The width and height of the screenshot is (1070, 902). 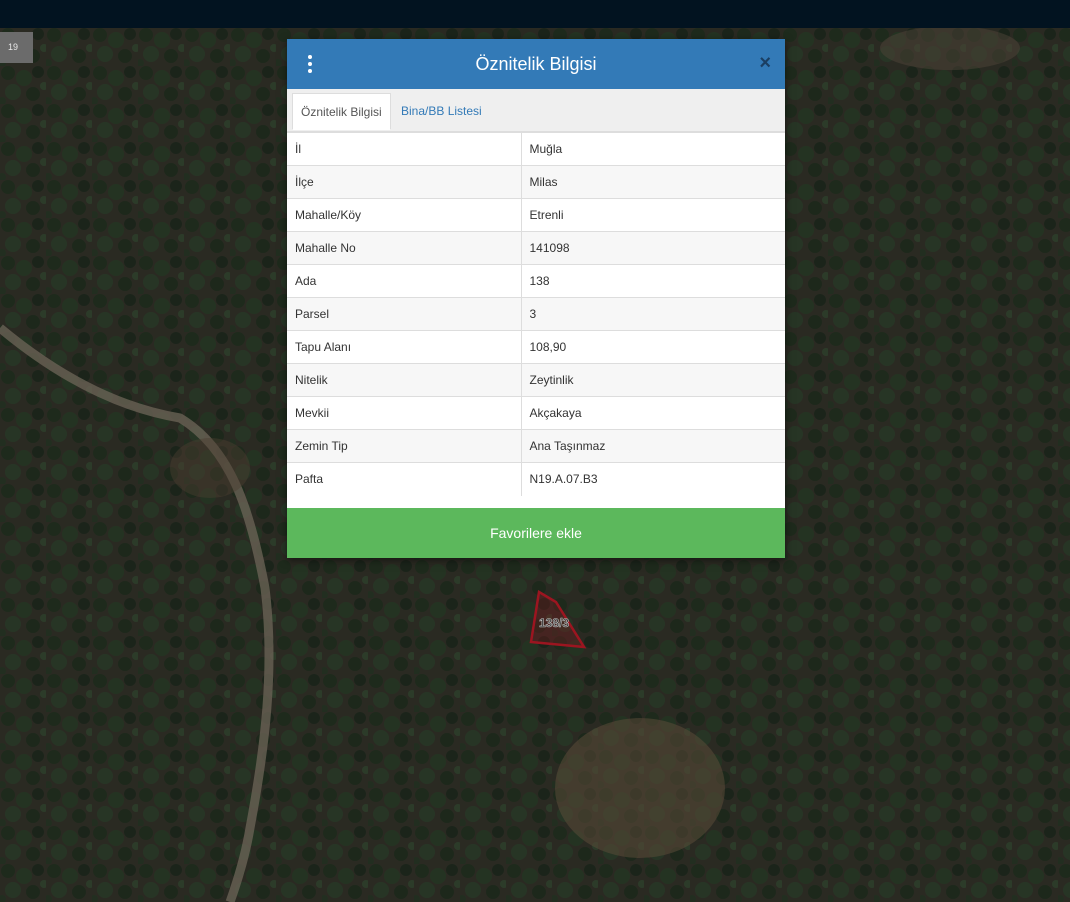 I want to click on dialog-header: Öznitelik Bilgisi ×, so click(x=536, y=64).